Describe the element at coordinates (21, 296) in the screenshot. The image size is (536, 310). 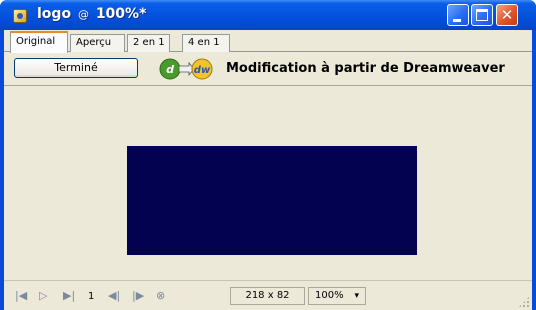
I see `first-frame-icon: |◀` at that location.